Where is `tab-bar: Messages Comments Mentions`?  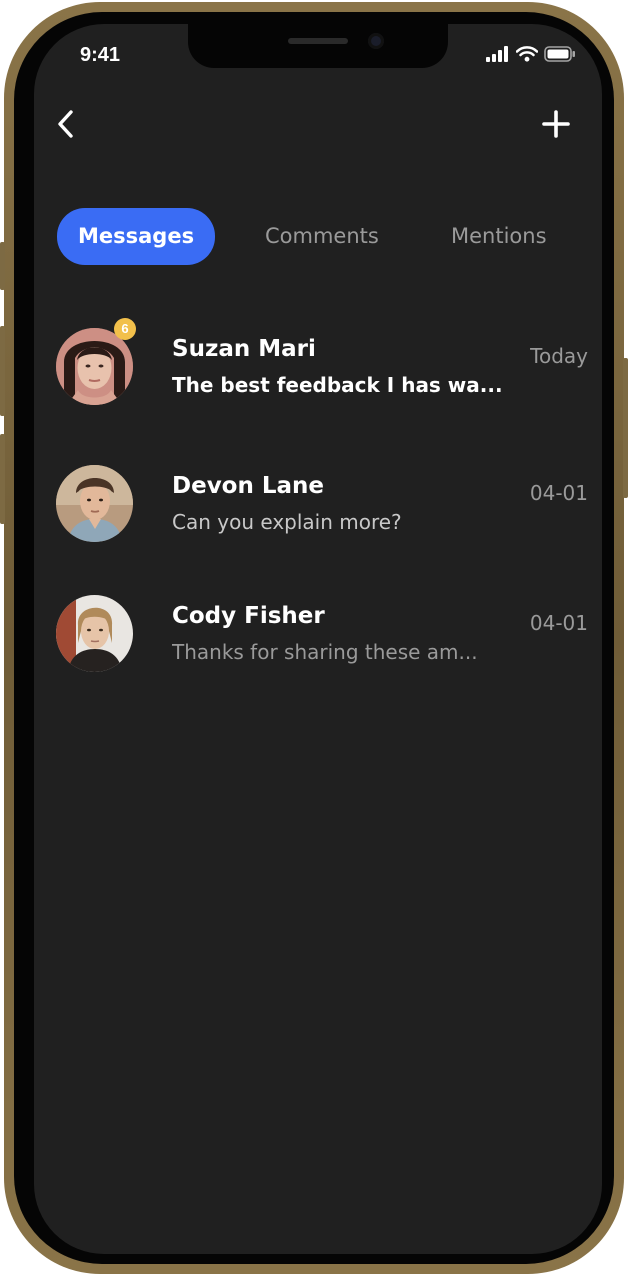 tab-bar: Messages Comments Mentions is located at coordinates (322, 236).